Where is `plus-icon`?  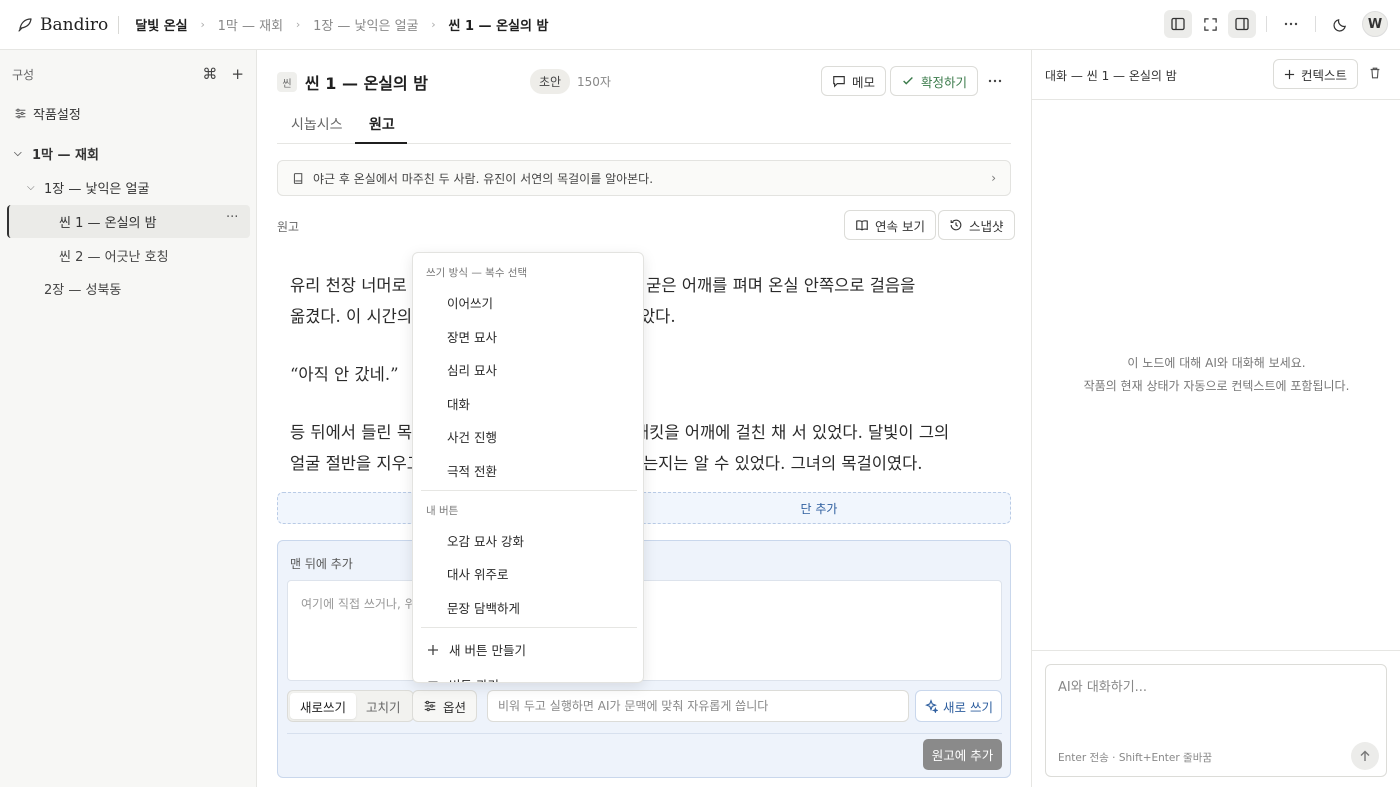 plus-icon is located at coordinates (433, 650).